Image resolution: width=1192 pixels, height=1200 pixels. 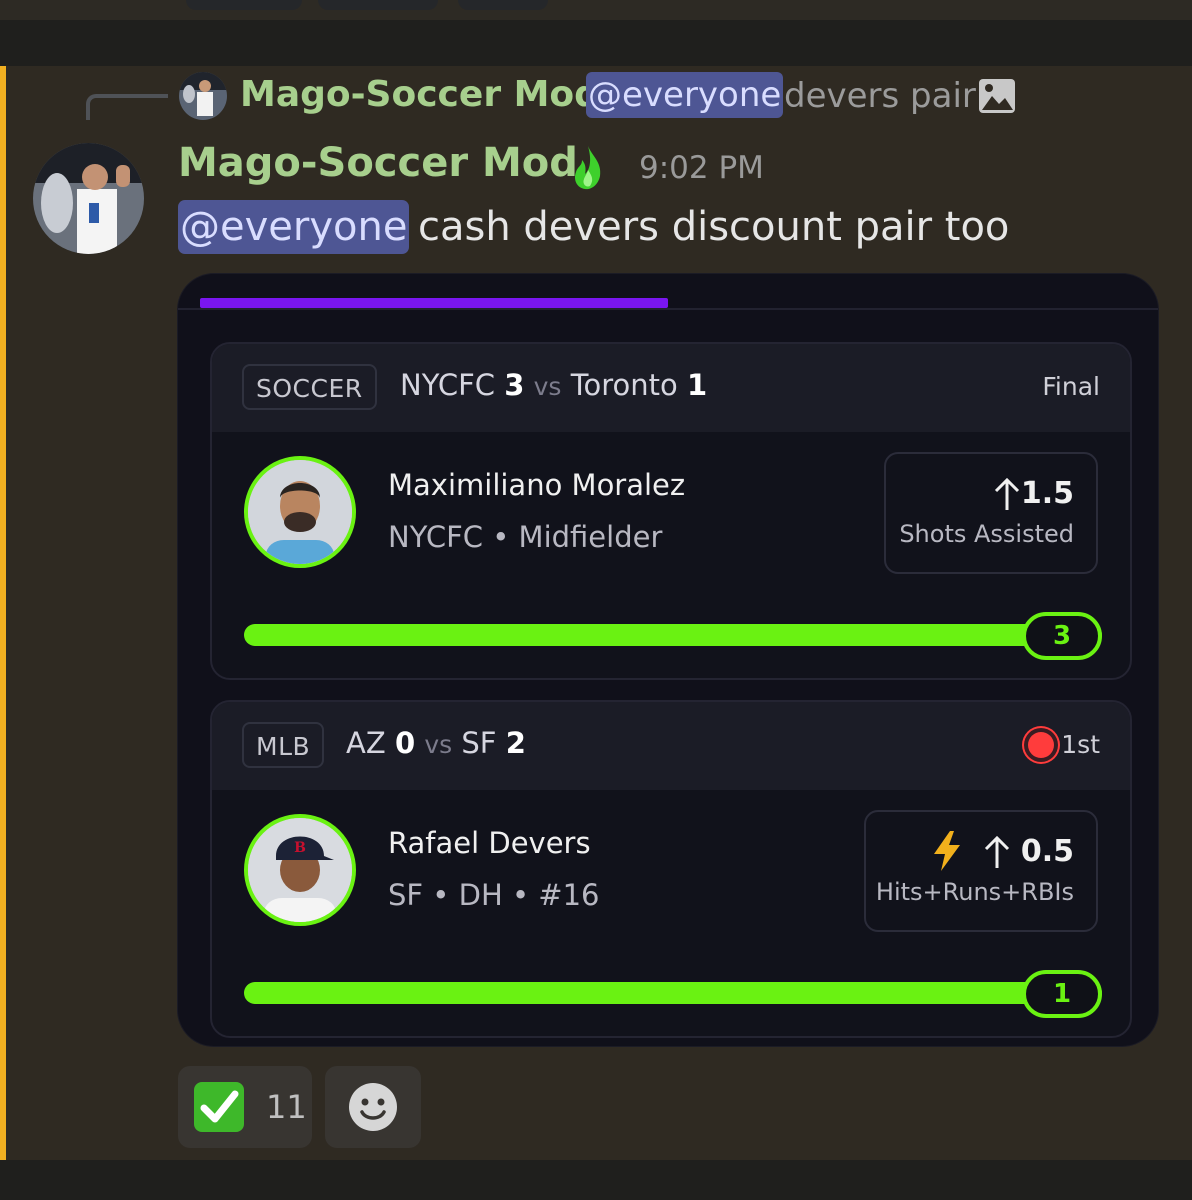 I want to click on message-divider, so click(x=596, y=43).